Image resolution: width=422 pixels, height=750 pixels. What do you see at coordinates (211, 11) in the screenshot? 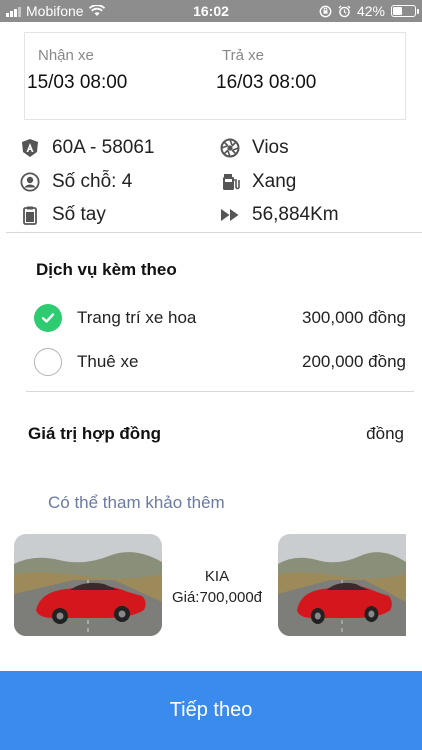
I see `status-bar: Mobifone 16:02 42%` at bounding box center [211, 11].